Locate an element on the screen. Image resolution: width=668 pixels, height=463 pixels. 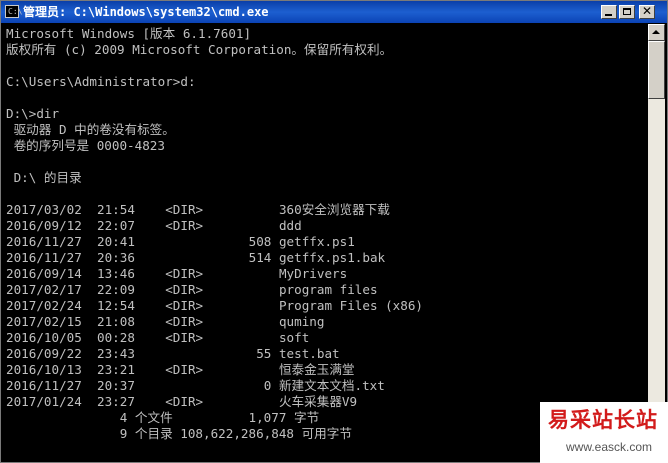
cmd-icon: C:\ is located at coordinates (14, 11).